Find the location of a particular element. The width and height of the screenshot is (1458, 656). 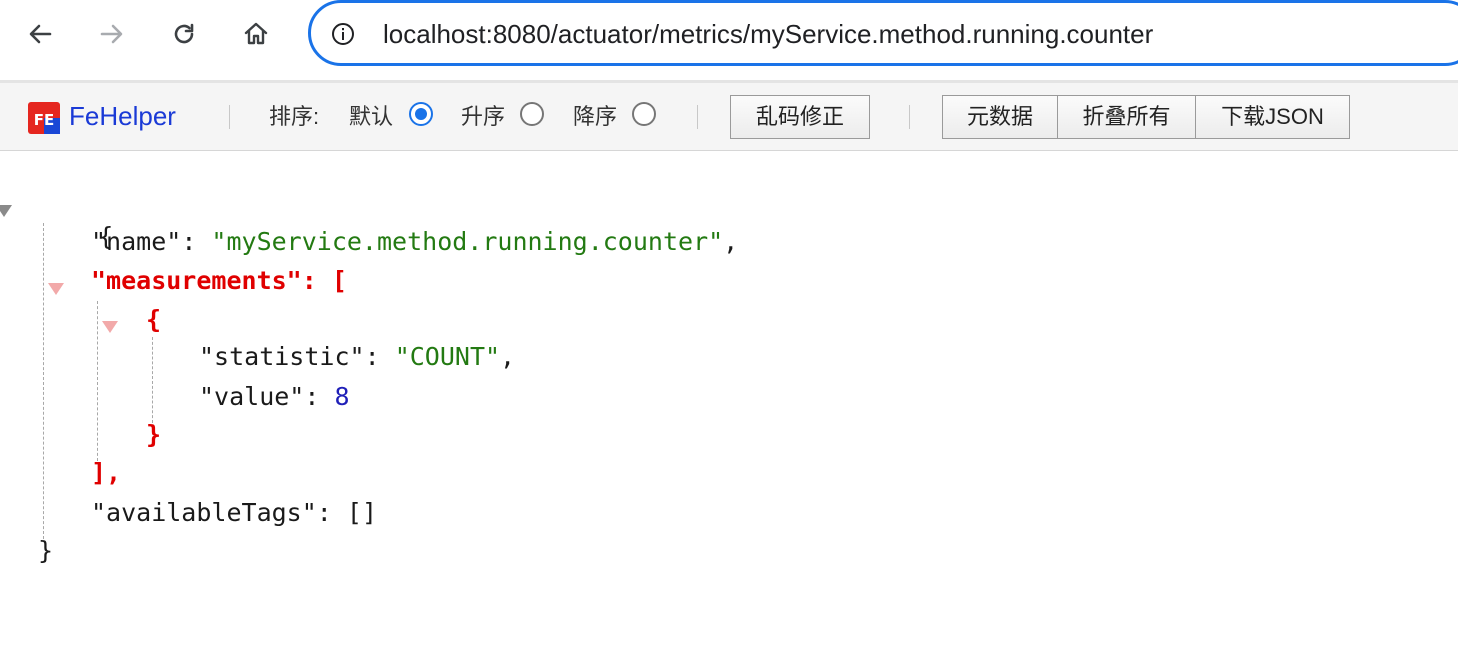

fix-encoding-button: 乱码修正 is located at coordinates (800, 117).